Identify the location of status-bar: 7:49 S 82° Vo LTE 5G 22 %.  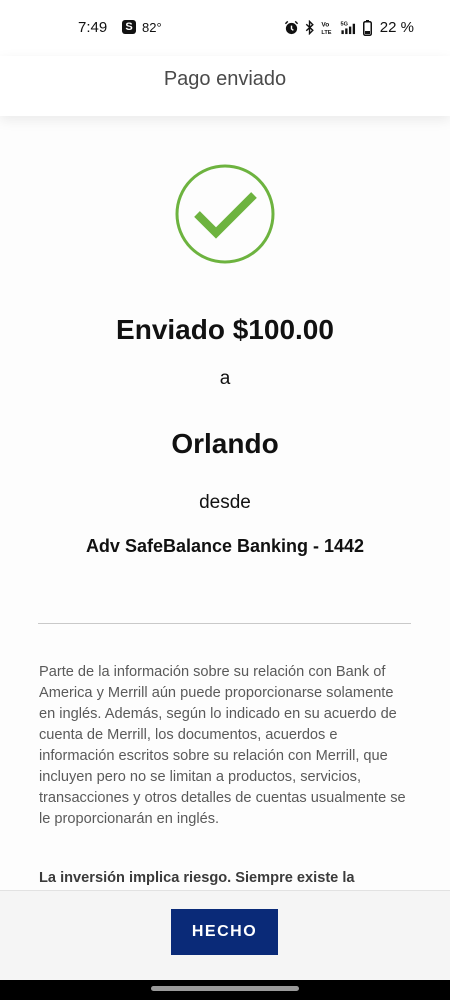
(225, 28).